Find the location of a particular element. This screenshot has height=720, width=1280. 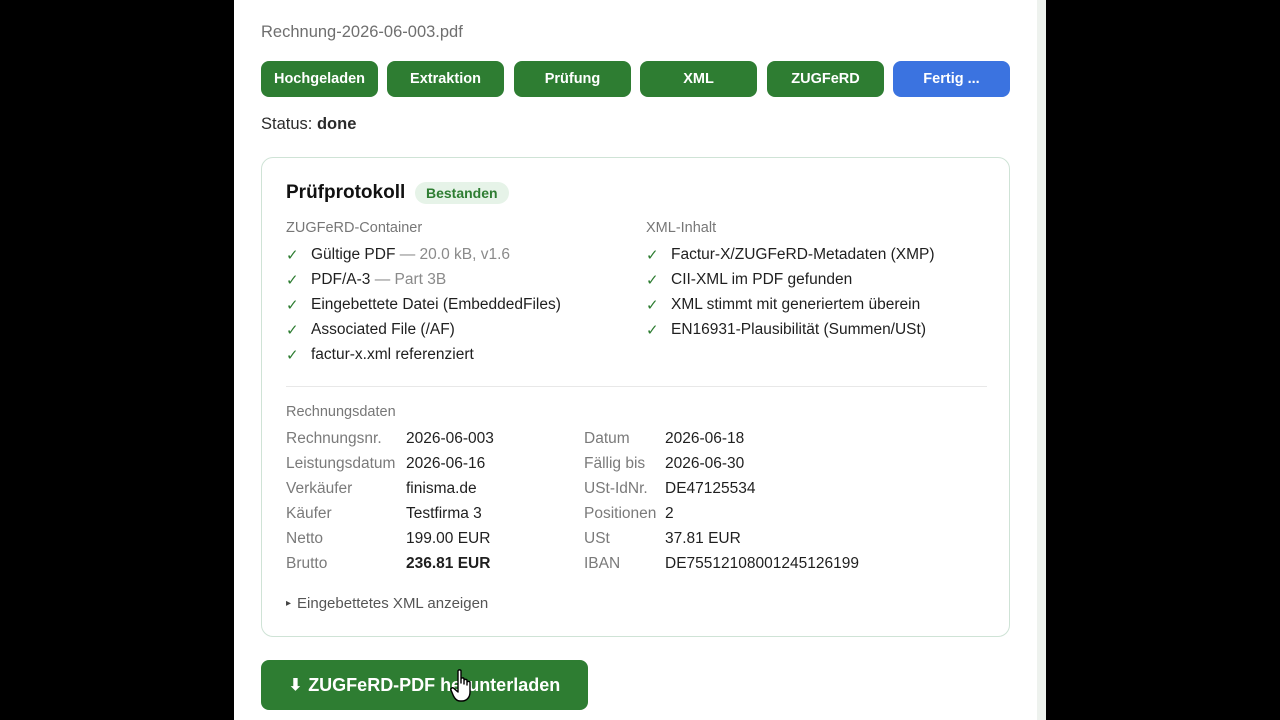

status-label: Status: is located at coordinates (287, 124).